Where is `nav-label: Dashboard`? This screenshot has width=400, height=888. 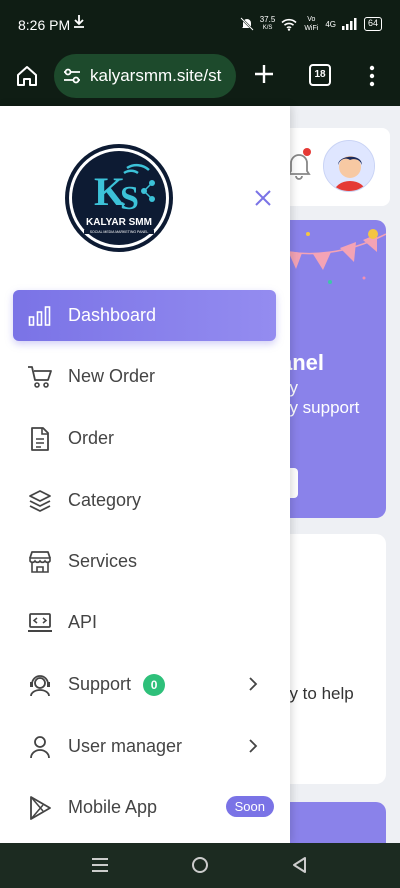
nav-label: Dashboard is located at coordinates (112, 315).